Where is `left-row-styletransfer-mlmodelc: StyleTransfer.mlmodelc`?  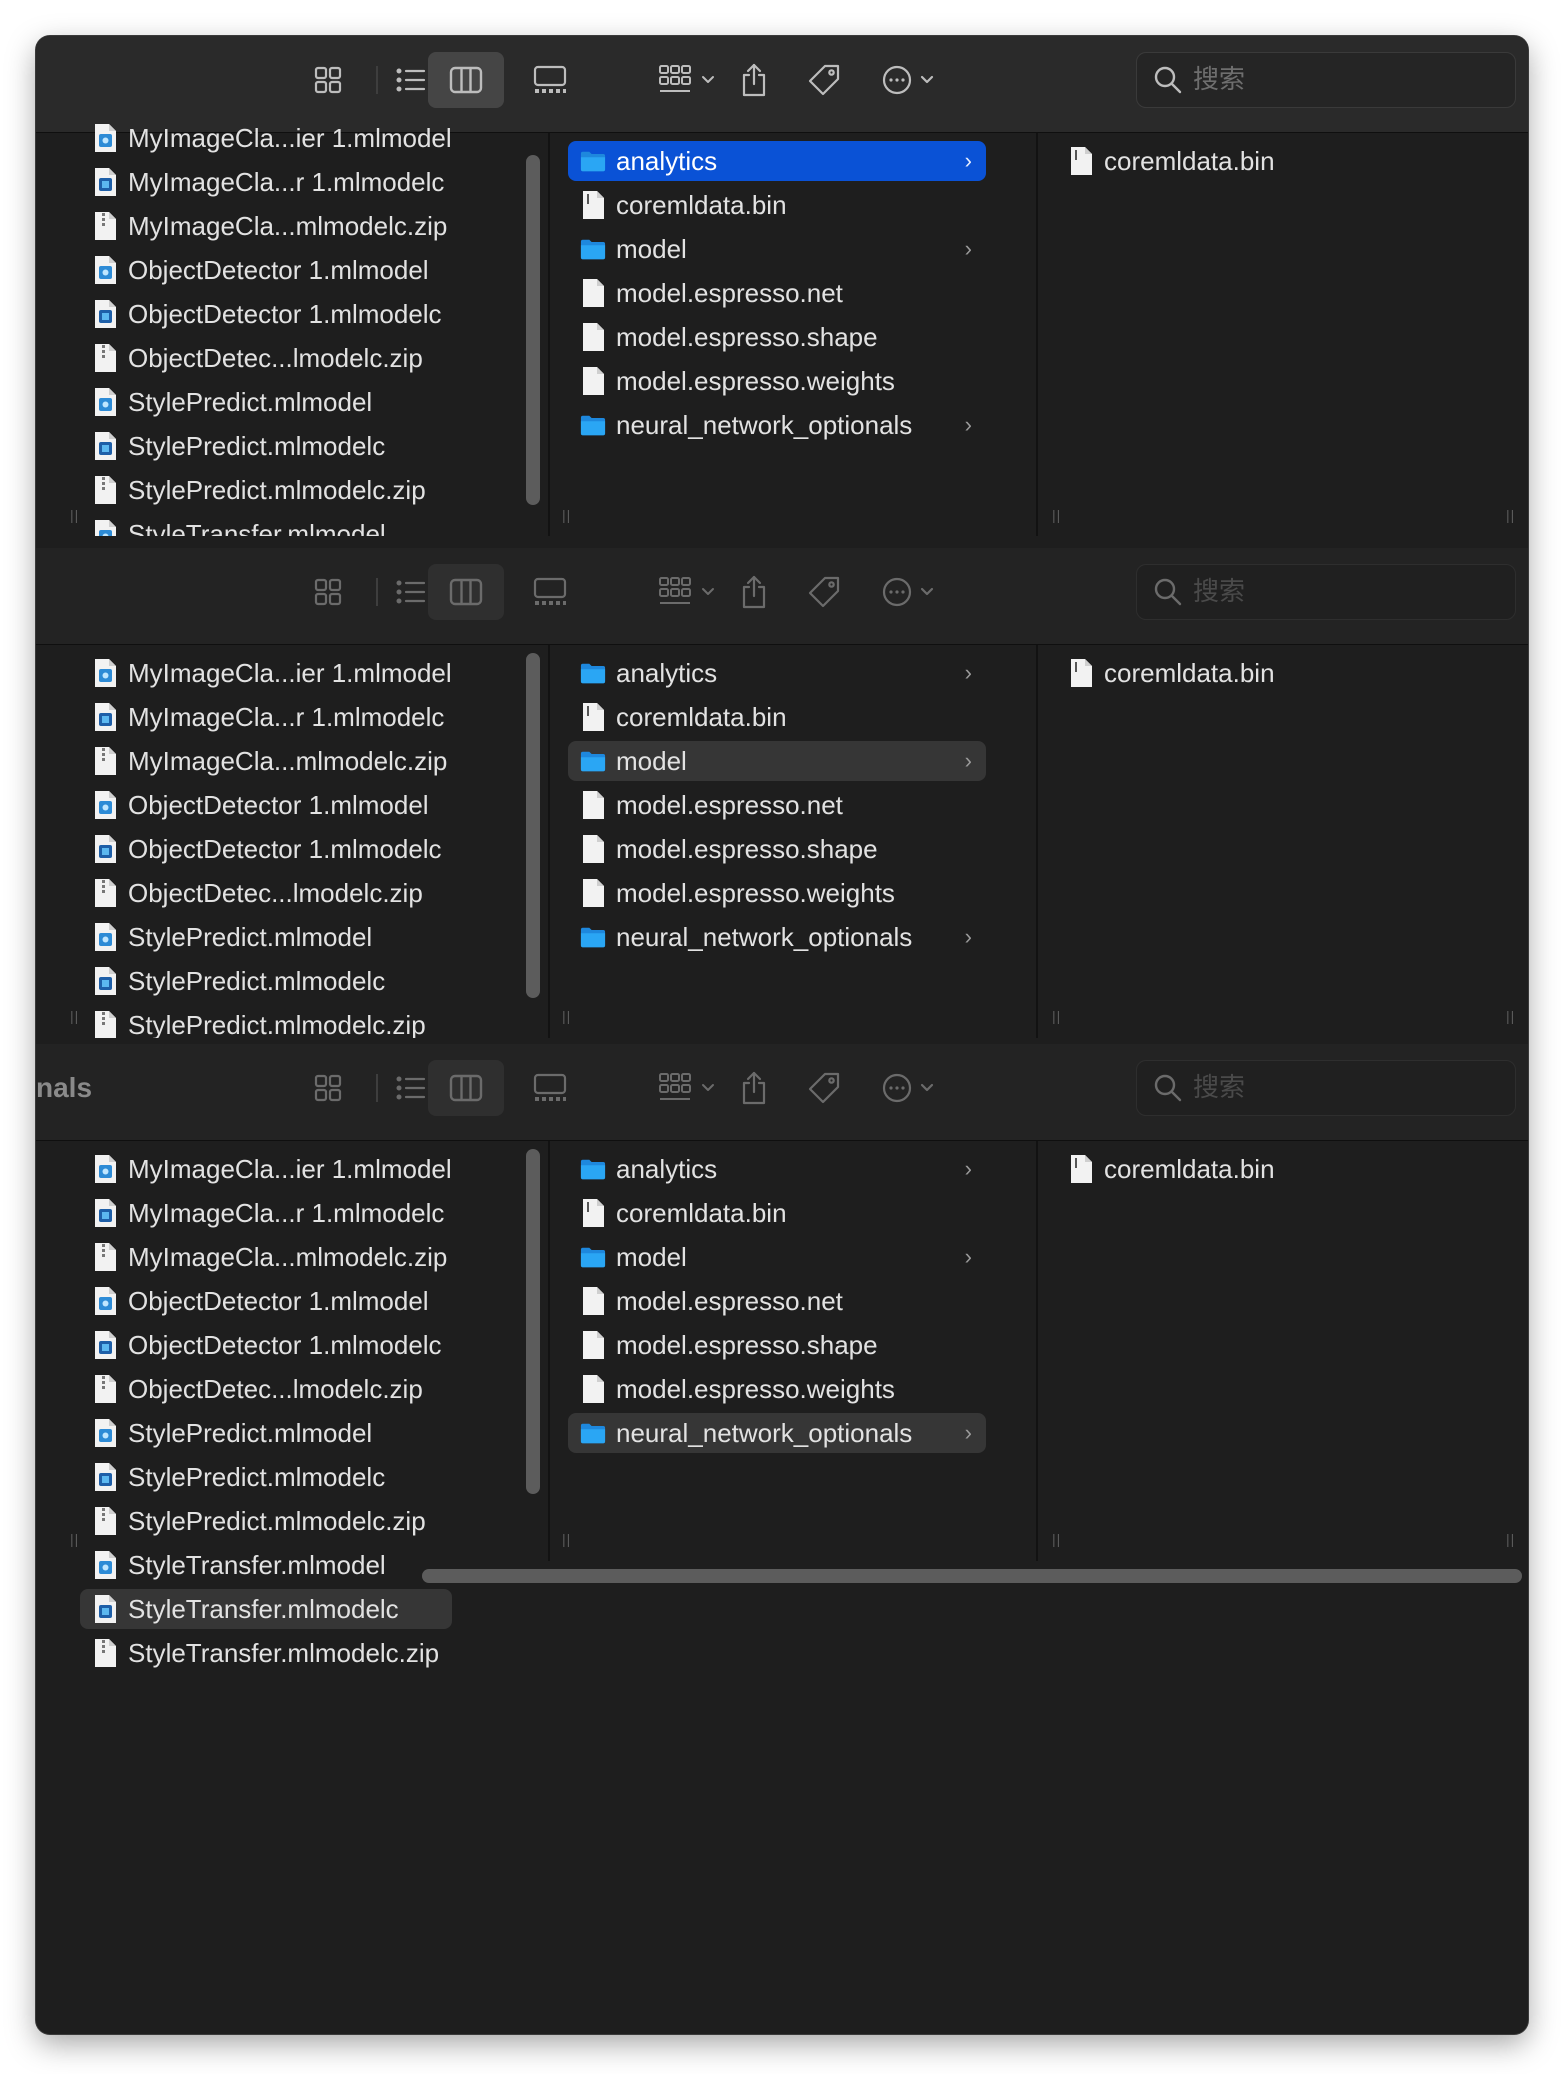 left-row-styletransfer-mlmodelc: StyleTransfer.mlmodelc is located at coordinates (266, 1609).